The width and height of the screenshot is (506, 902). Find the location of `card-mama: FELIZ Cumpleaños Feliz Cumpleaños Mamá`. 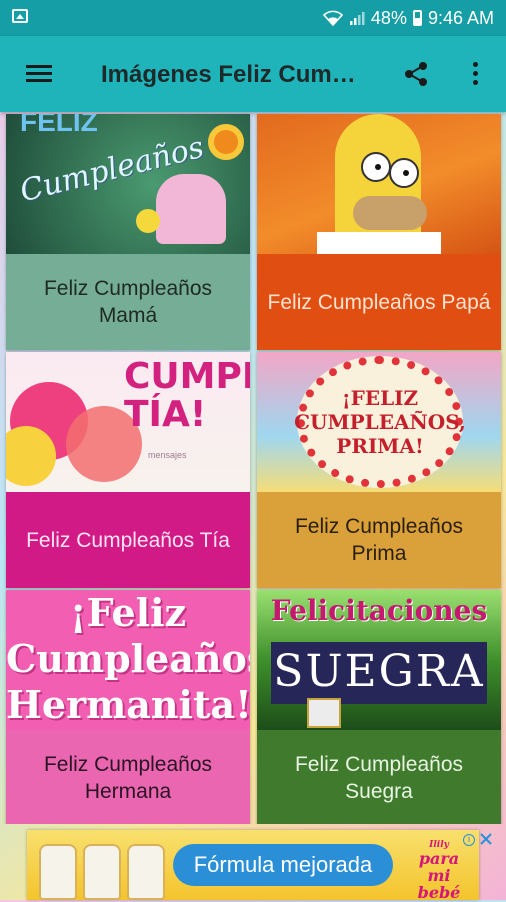

card-mama: FELIZ Cumpleaños Feliz Cumpleaños Mamá is located at coordinates (128, 232).